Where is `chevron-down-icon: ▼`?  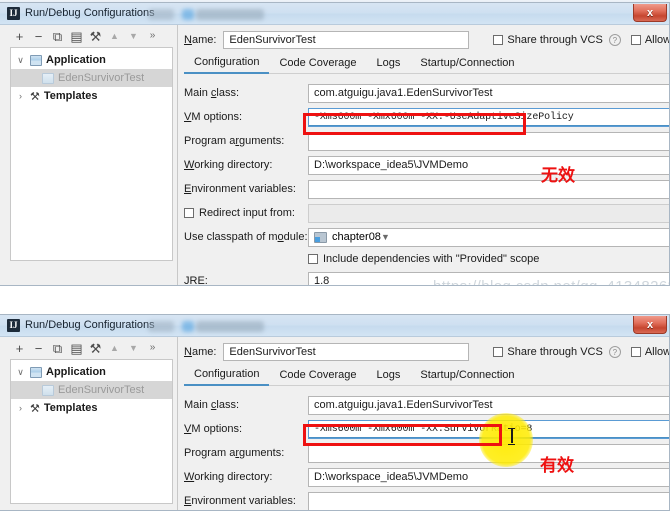
chevron-down-icon: ▼ is located at coordinates (385, 237).